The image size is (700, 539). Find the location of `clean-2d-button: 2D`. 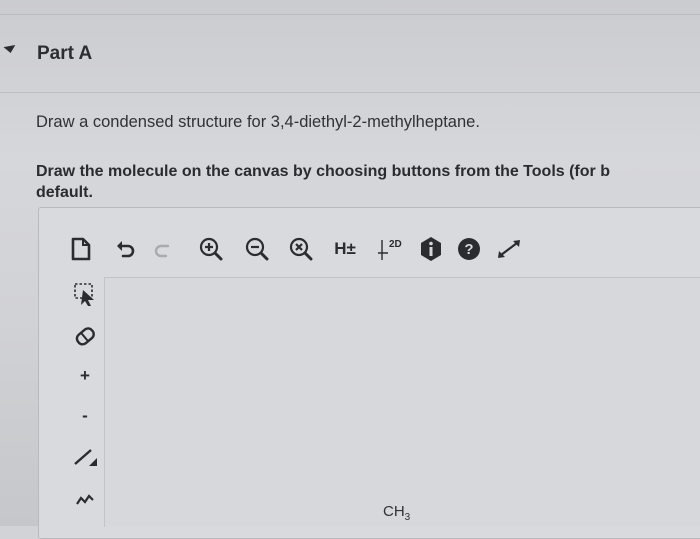

clean-2d-button: 2D is located at coordinates (391, 249).